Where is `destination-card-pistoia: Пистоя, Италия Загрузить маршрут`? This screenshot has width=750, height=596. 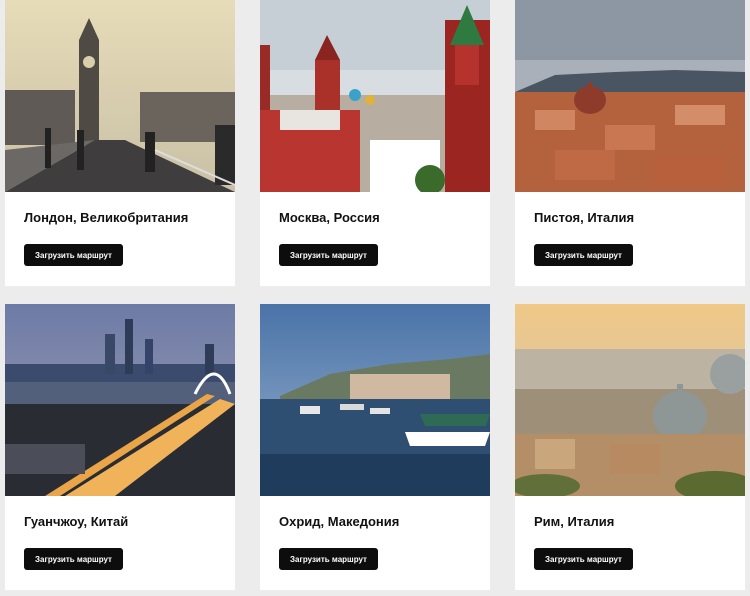
destination-card-pistoia: Пистоя, Италия Загрузить маршрут is located at coordinates (630, 143).